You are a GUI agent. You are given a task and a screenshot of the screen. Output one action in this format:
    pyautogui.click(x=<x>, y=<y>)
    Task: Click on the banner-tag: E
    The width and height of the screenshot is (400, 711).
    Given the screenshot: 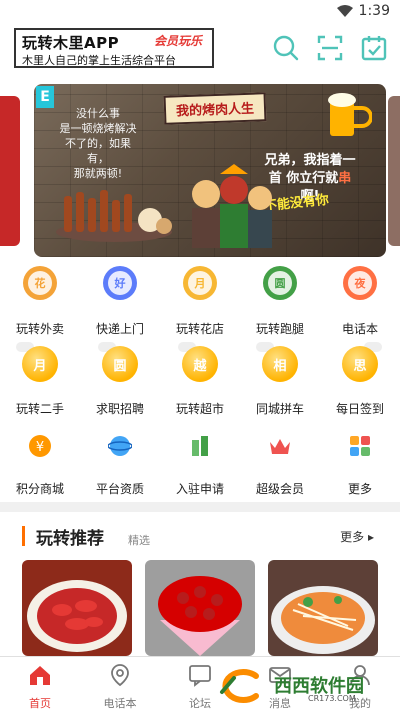 What is the action you would take?
    pyautogui.click(x=45, y=97)
    